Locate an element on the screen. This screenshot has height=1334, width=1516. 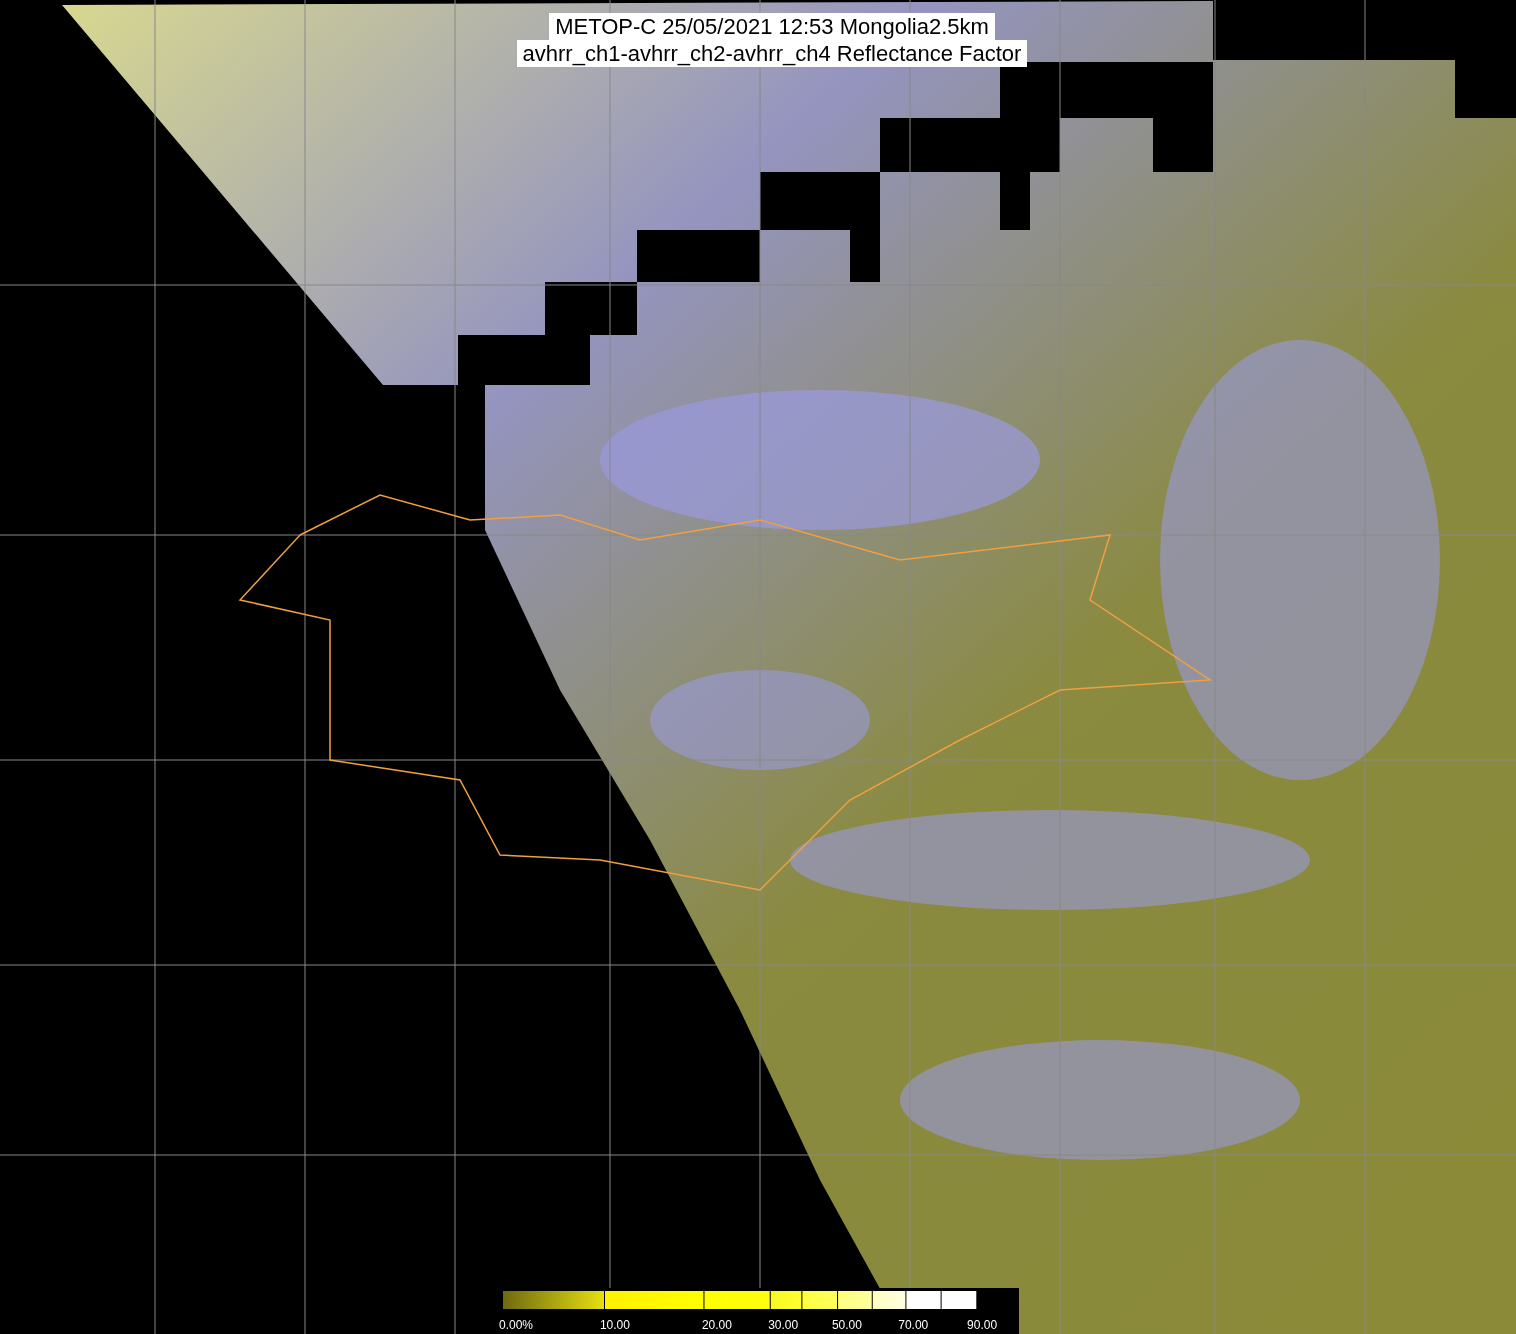
image-title: METOP-C 25/05/2021 12:53 Mongolia2.5km is located at coordinates (772, 26).